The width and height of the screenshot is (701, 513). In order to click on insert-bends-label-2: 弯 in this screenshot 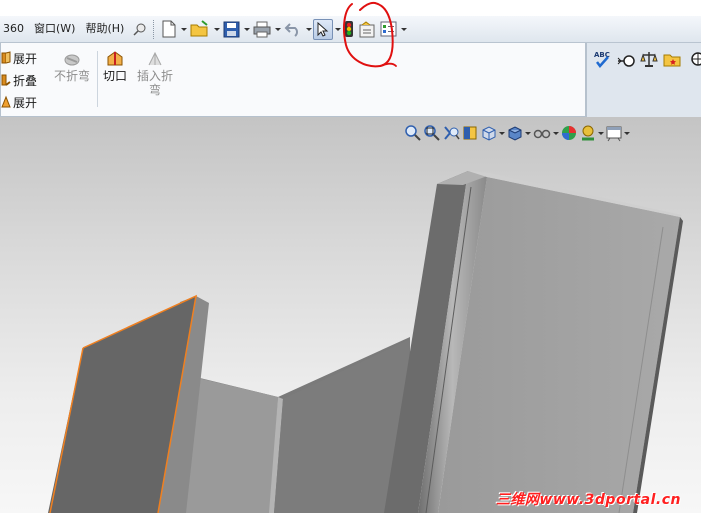, I will do `click(155, 90)`.